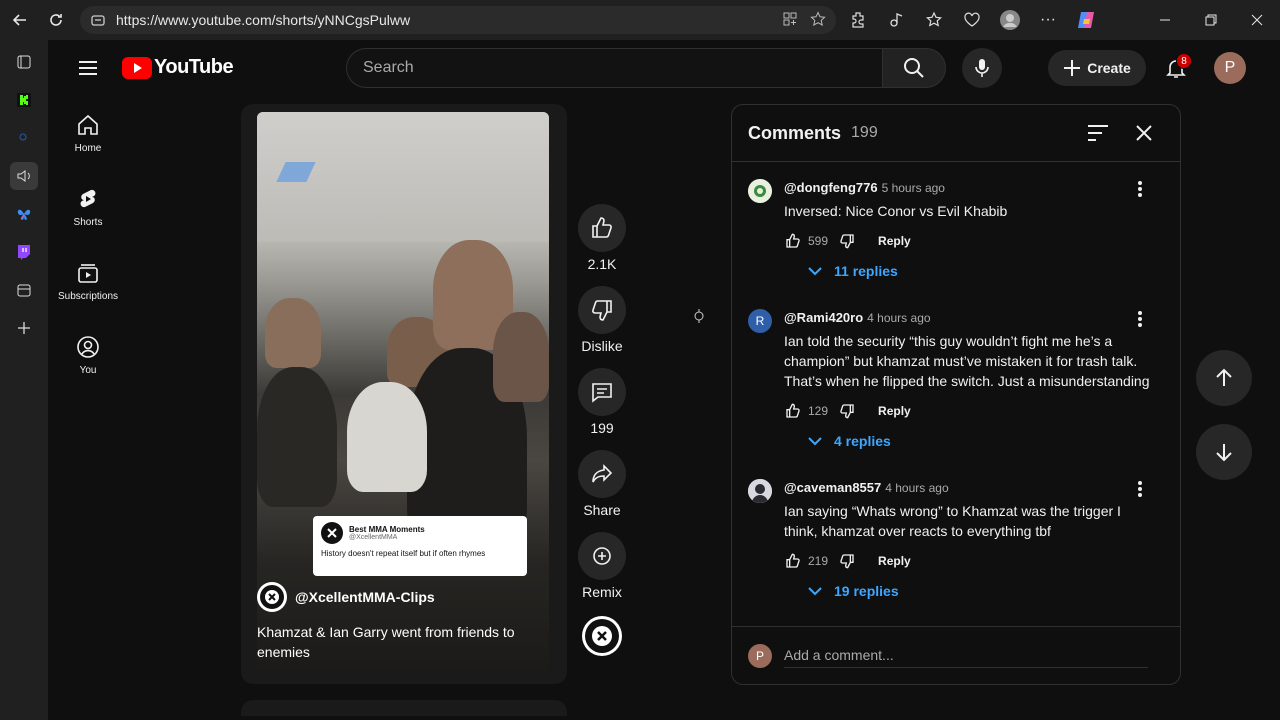 The image size is (1280, 720). What do you see at coordinates (858, 20) in the screenshot?
I see `extensions-icon` at bounding box center [858, 20].